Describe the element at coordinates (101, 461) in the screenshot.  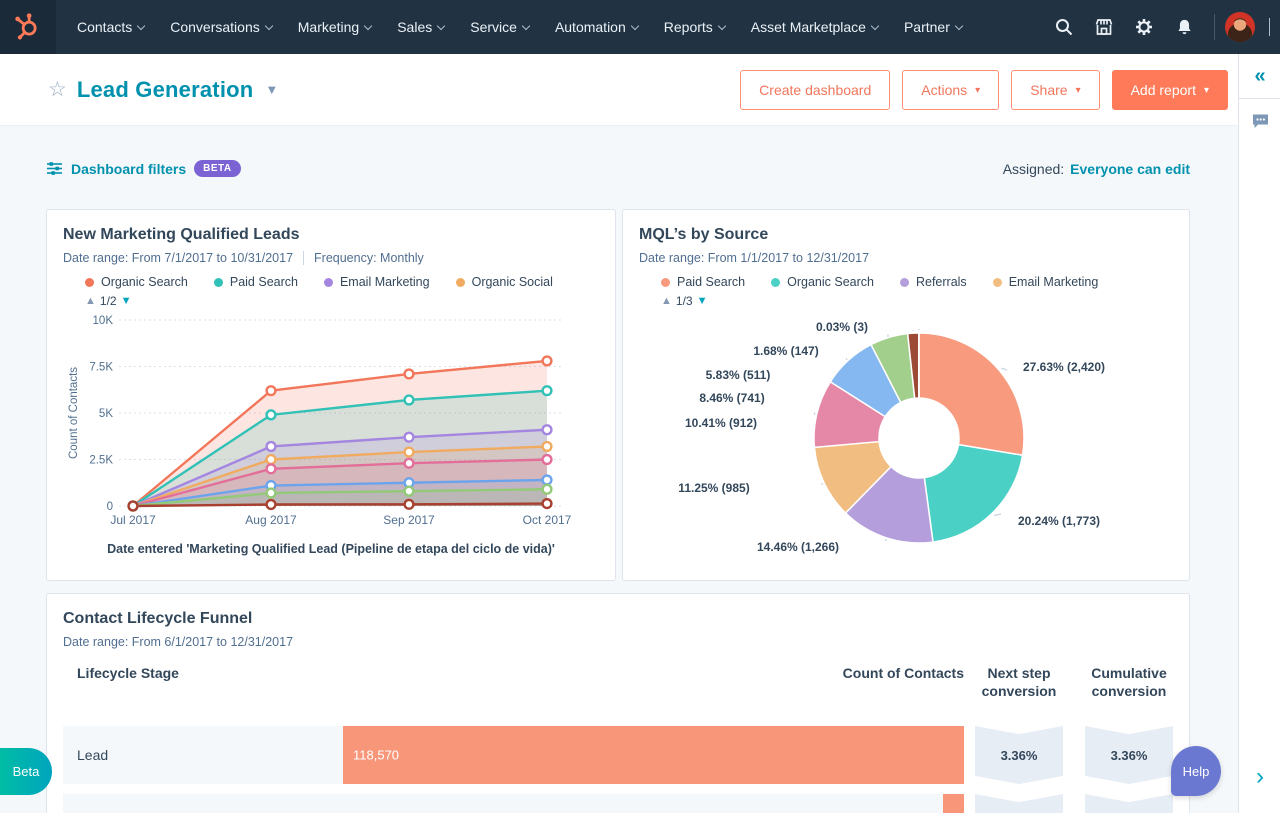
I see `svg-text: 2.5K` at that location.